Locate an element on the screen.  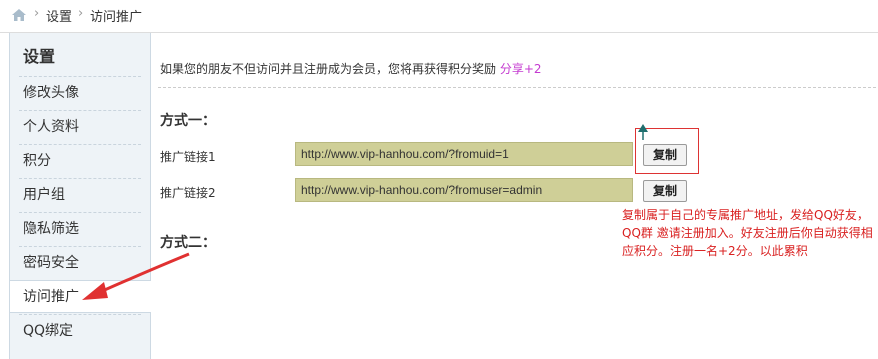
red-arrow-icon is located at coordinates (136, 276).